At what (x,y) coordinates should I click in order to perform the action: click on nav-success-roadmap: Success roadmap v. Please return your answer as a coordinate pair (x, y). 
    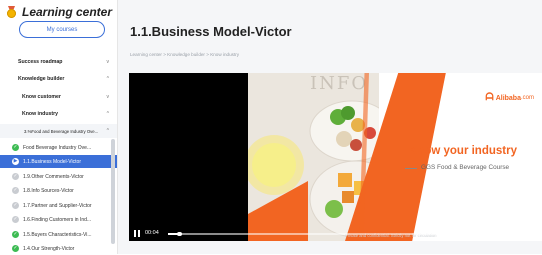
    Looking at the image, I should click on (58, 61).